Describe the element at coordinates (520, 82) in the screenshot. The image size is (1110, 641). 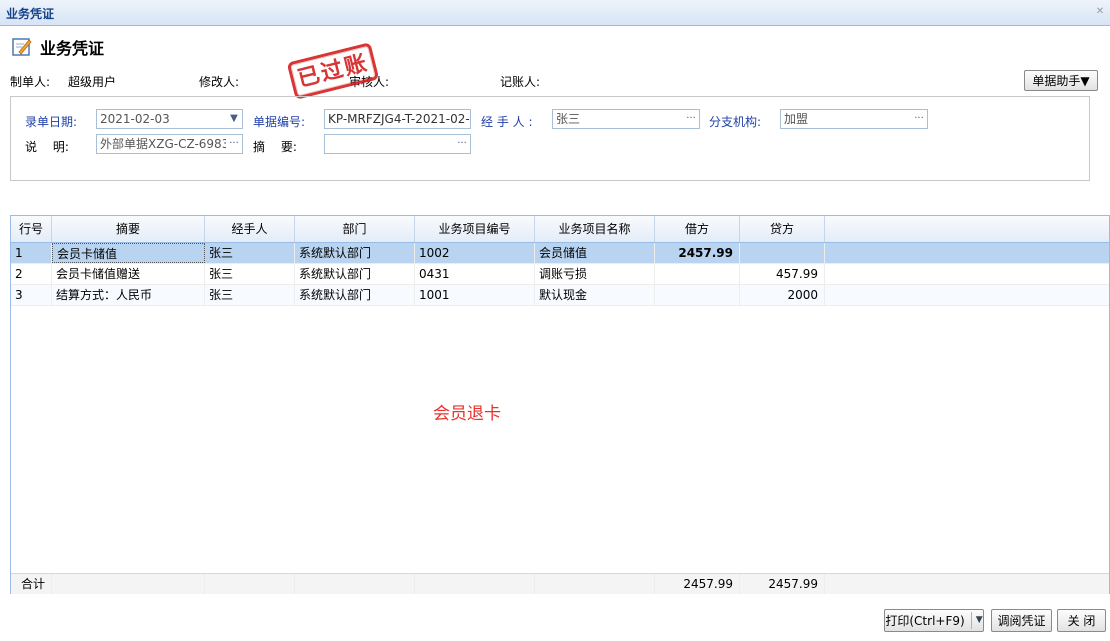
I see `bookkeeper-label: 记账人:` at that location.